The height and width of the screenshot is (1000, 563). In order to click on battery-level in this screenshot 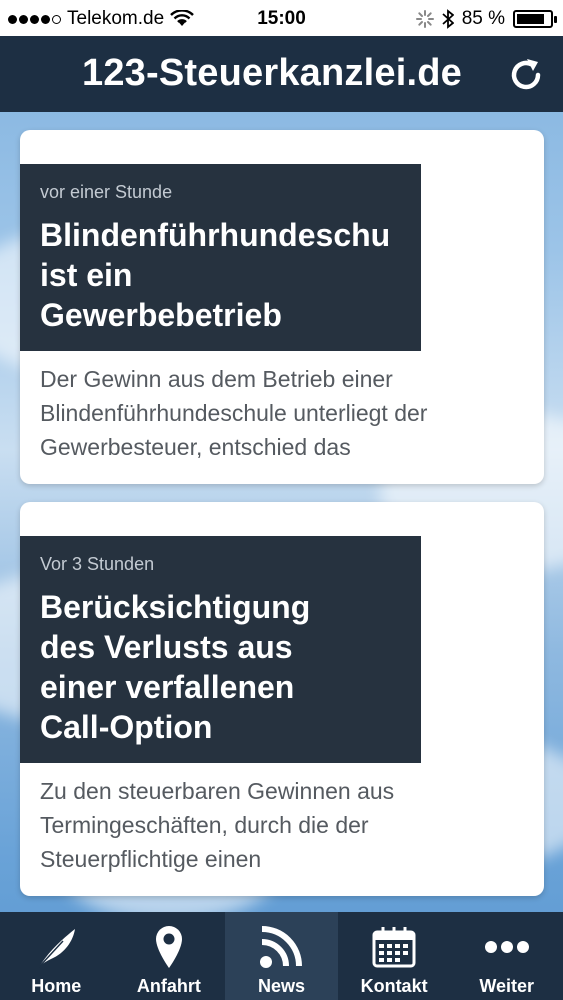, I will do `click(531, 19)`.